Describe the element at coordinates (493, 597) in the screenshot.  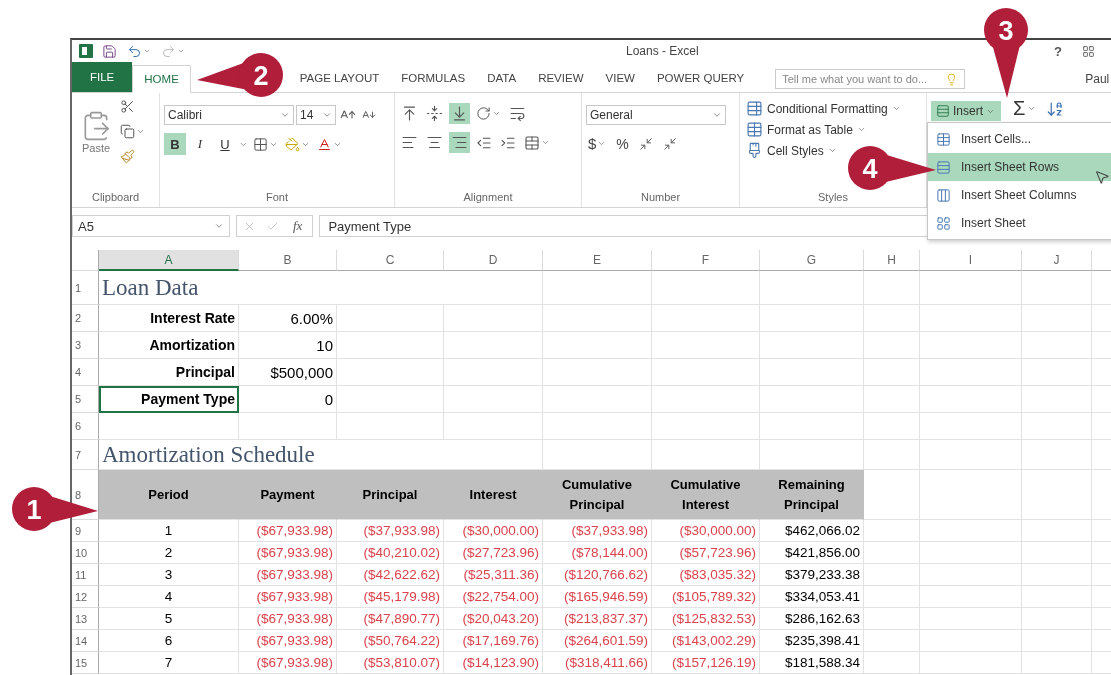
I see `spreadsheet-cell: ($22,754.00)` at that location.